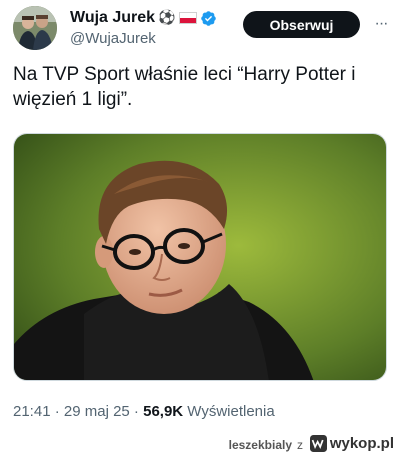 Image resolution: width=400 pixels, height=457 pixels. I want to click on avatar, so click(35, 28).